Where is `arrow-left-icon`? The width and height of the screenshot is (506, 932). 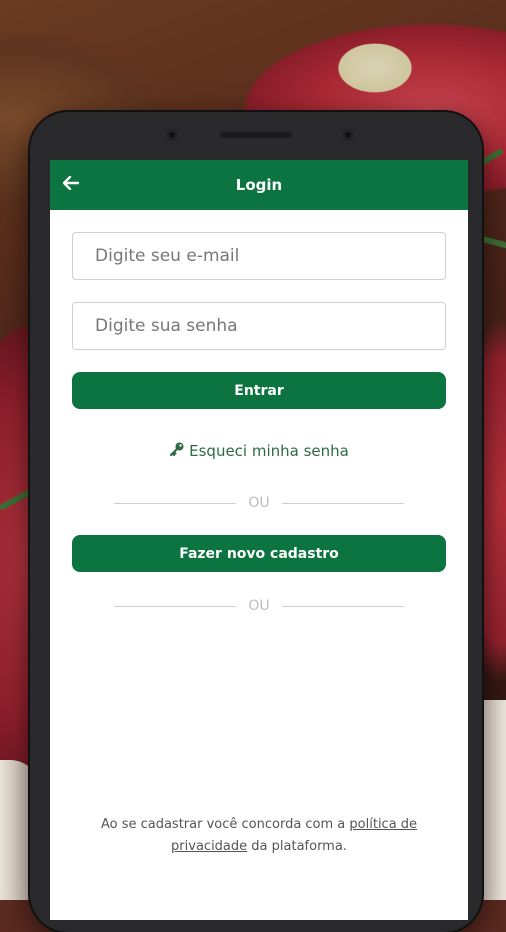
arrow-left-icon is located at coordinates (71, 184).